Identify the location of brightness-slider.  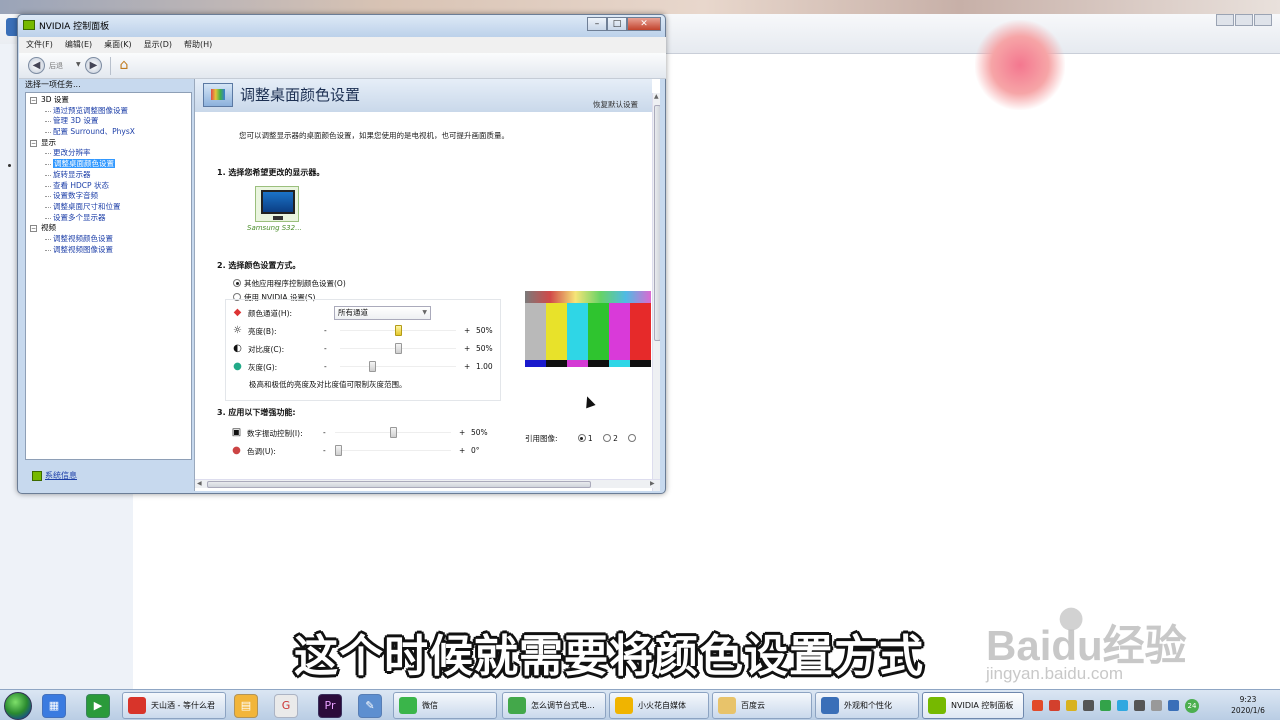
(398, 330).